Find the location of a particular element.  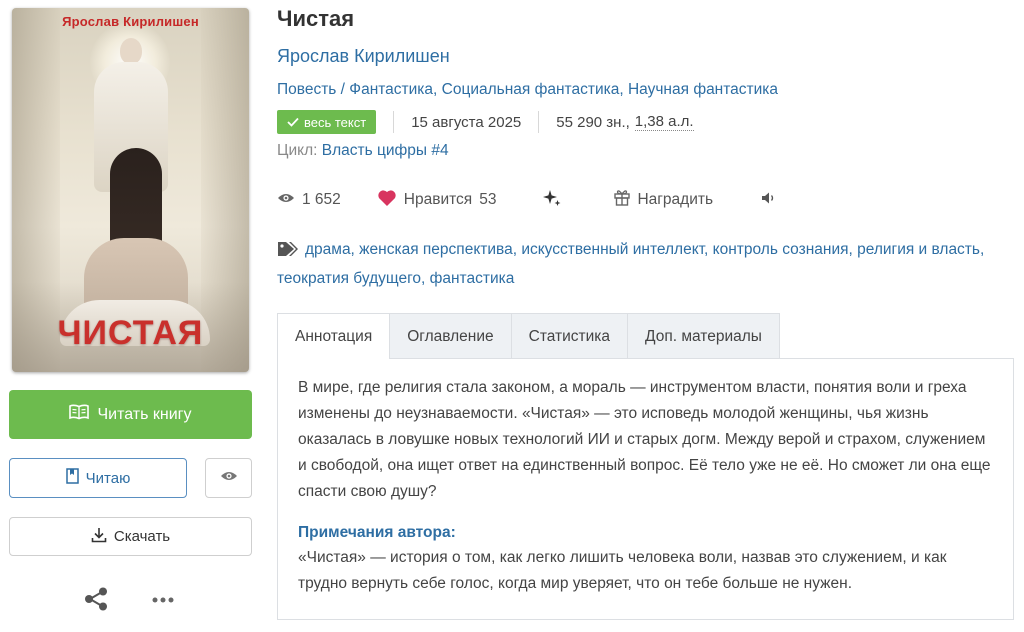

book-chars: 55 290 зн., is located at coordinates (593, 122).